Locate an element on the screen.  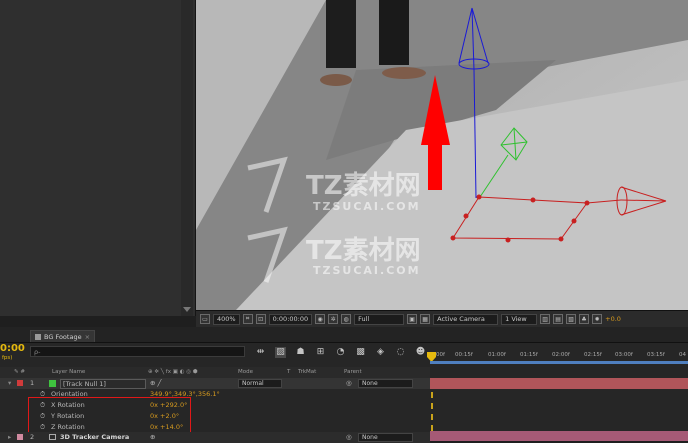
layer-switches: ⊕ ╱ is located at coordinates (155, 383).